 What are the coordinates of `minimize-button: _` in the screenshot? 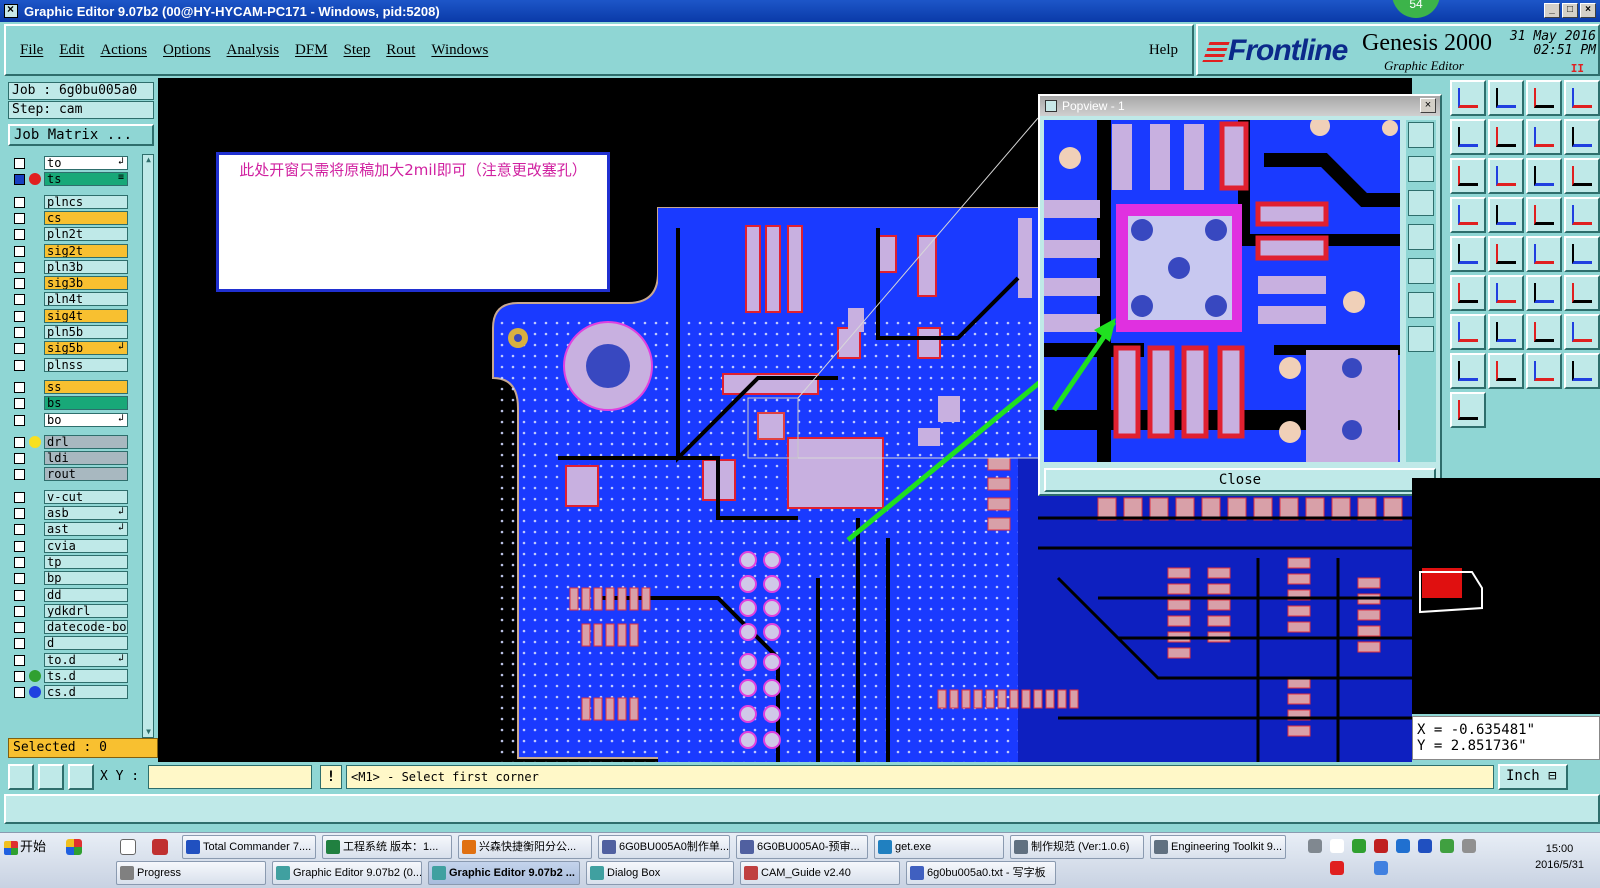 It's located at (1552, 10).